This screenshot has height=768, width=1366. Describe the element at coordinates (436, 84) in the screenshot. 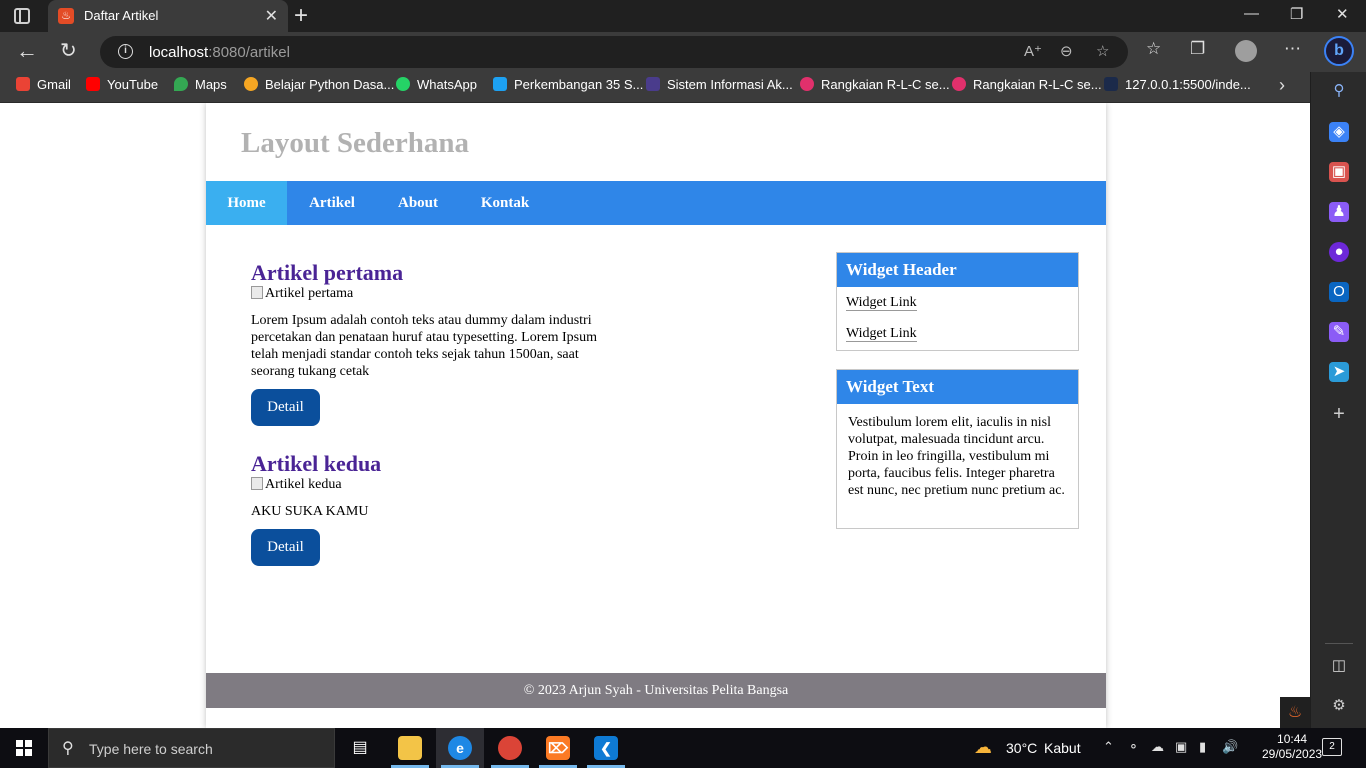

I see `bookmark-whatsapp: WhatsApp` at that location.